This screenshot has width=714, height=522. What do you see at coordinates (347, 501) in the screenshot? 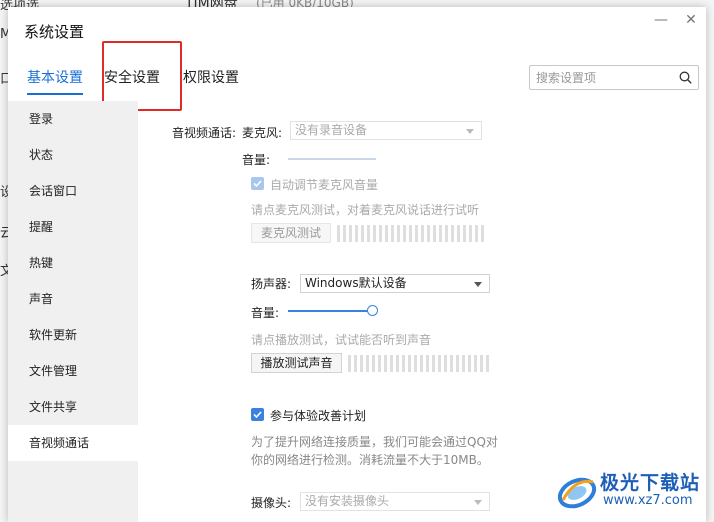
I see `camera-select-value: 没有安装摄像头` at bounding box center [347, 501].